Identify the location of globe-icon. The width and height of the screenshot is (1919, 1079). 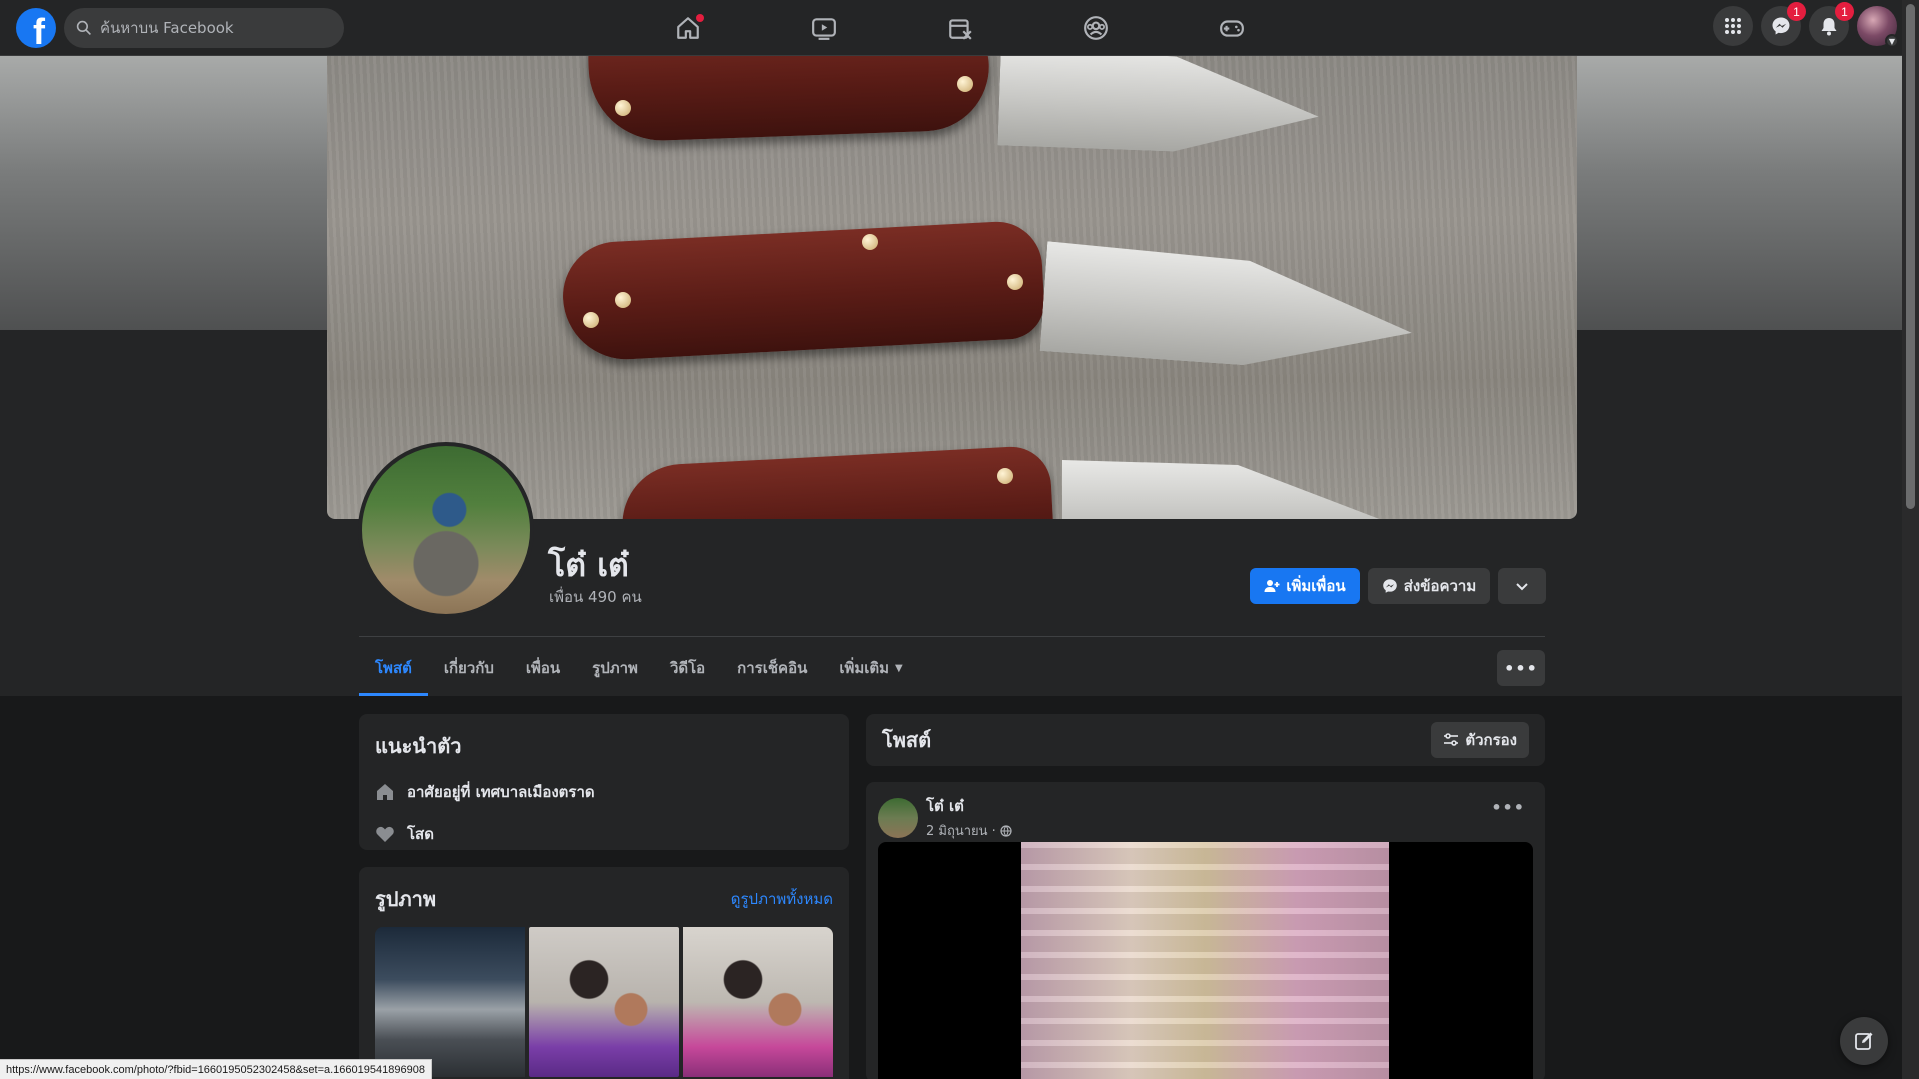
(1006, 830).